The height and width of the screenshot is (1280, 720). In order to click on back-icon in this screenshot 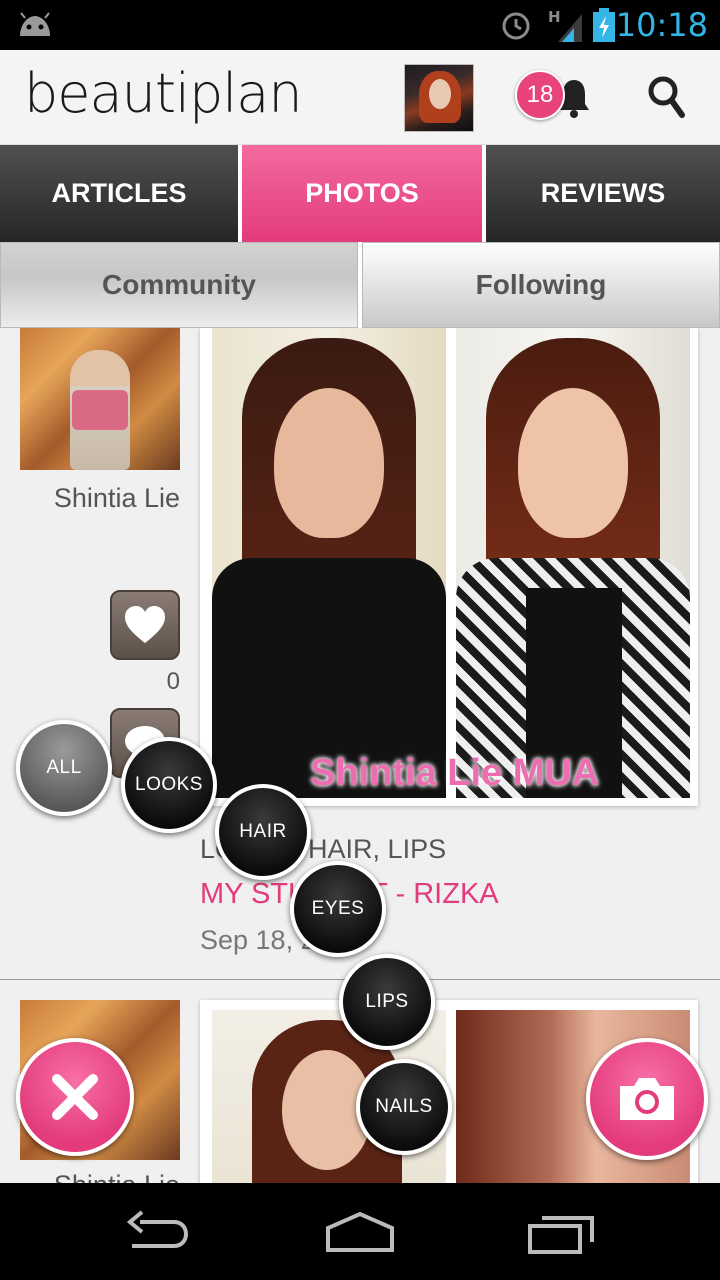, I will do `click(158, 1232)`.